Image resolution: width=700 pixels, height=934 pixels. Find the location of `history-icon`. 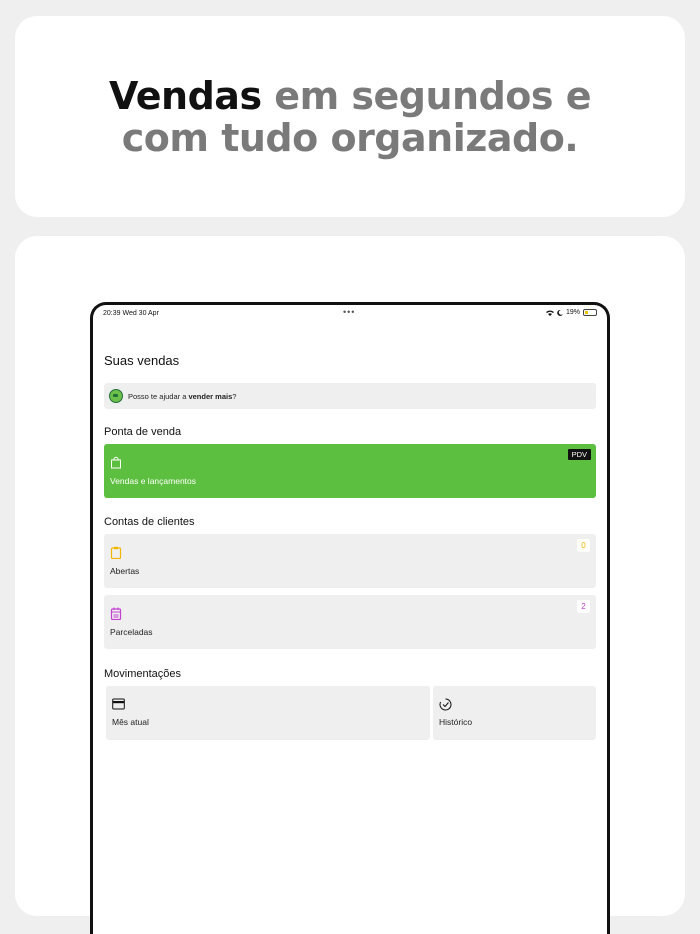

history-icon is located at coordinates (445, 704).